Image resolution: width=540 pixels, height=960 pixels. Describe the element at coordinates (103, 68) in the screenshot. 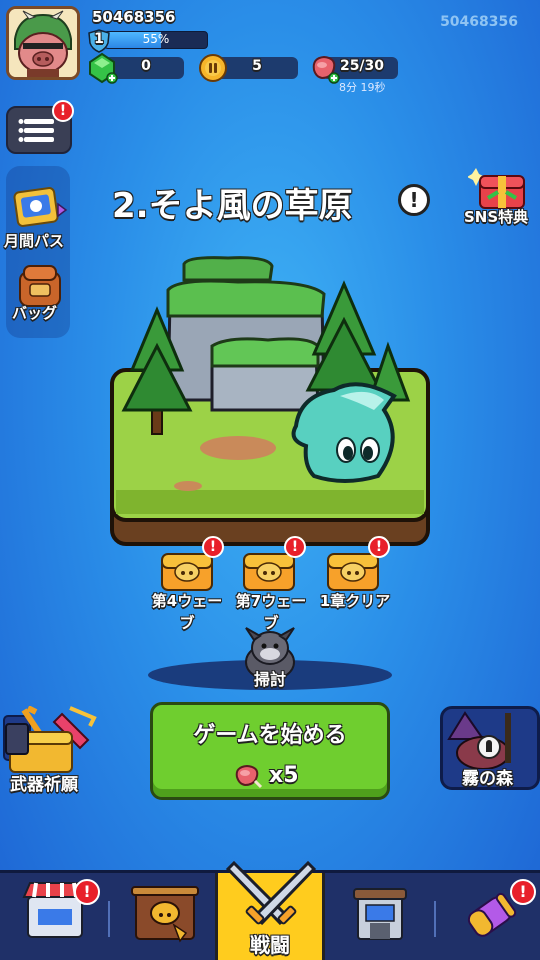

I see `gem-icon` at that location.